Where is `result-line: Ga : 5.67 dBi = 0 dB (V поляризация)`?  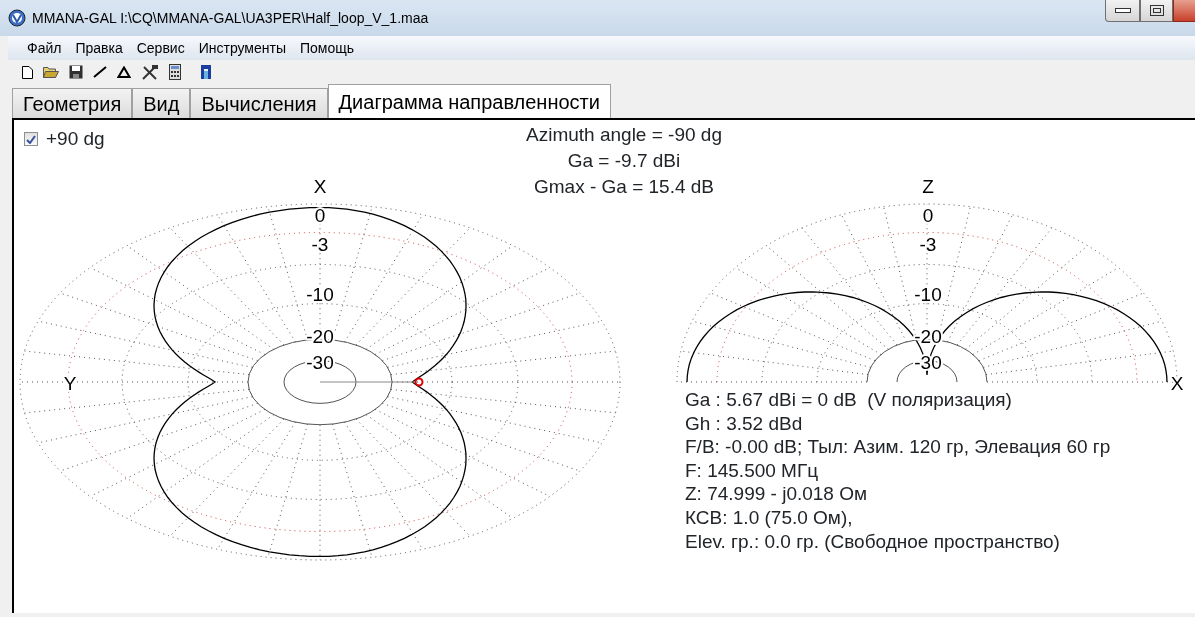 result-line: Ga : 5.67 dBi = 0 dB (V поляризация) is located at coordinates (849, 400).